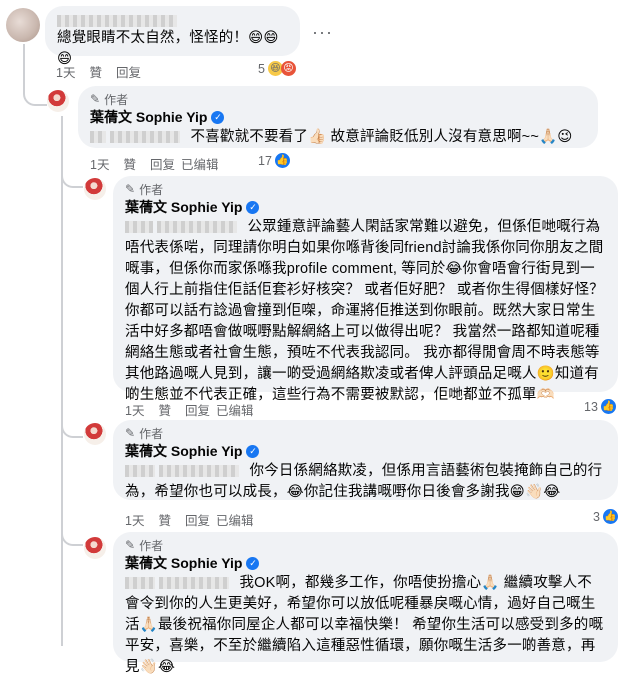  Describe the element at coordinates (117, 20) in the screenshot. I see `blurred-name` at that location.